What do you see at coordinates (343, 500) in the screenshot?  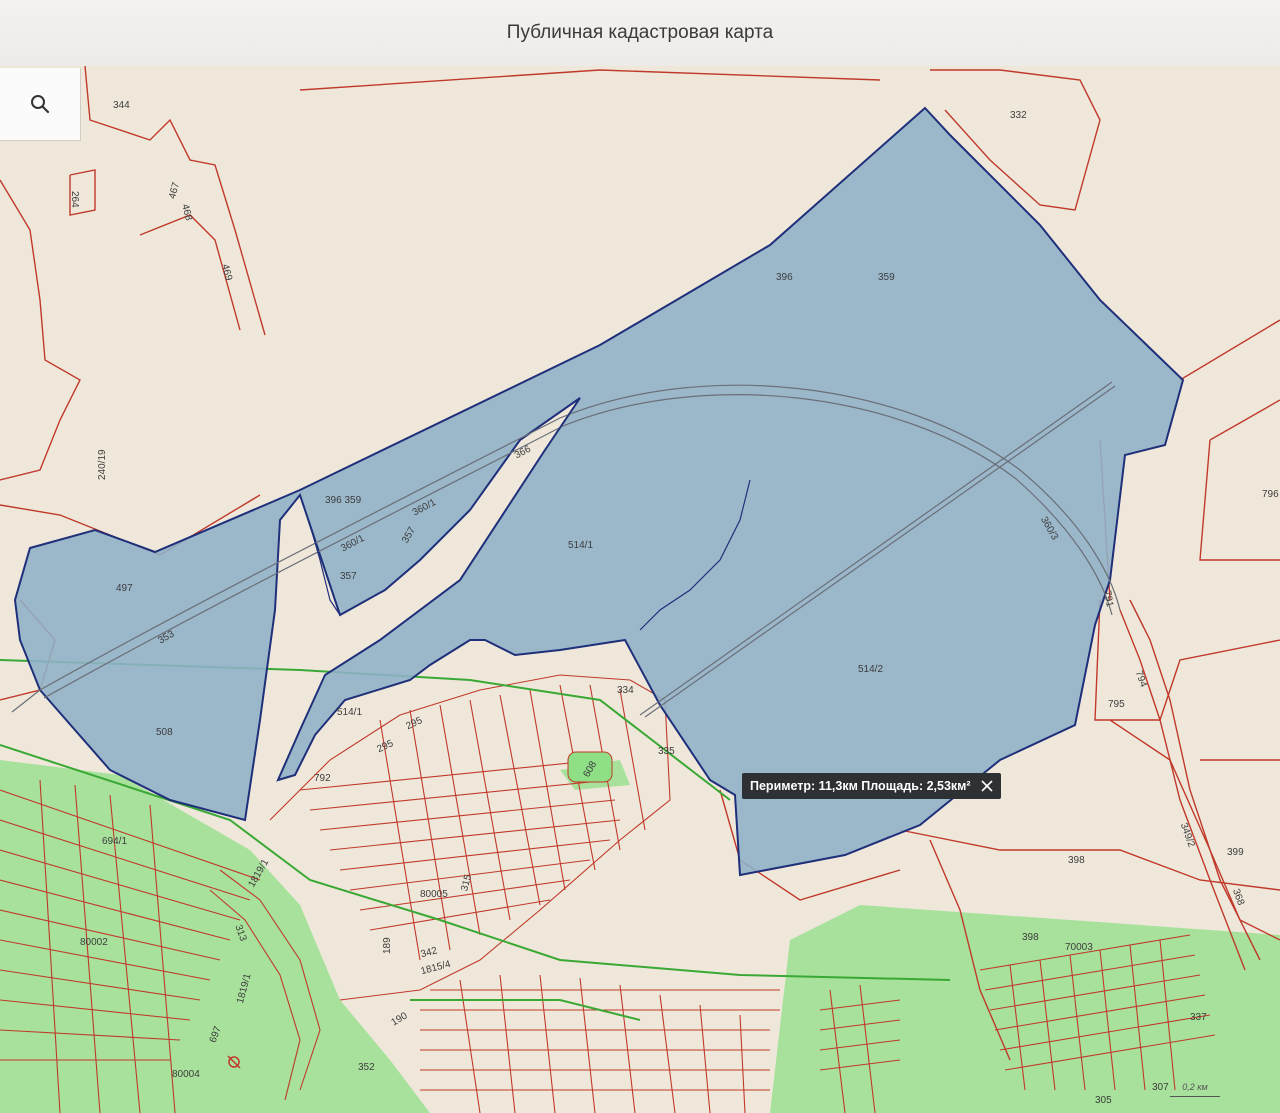 I see `parcel-label: 396 359` at bounding box center [343, 500].